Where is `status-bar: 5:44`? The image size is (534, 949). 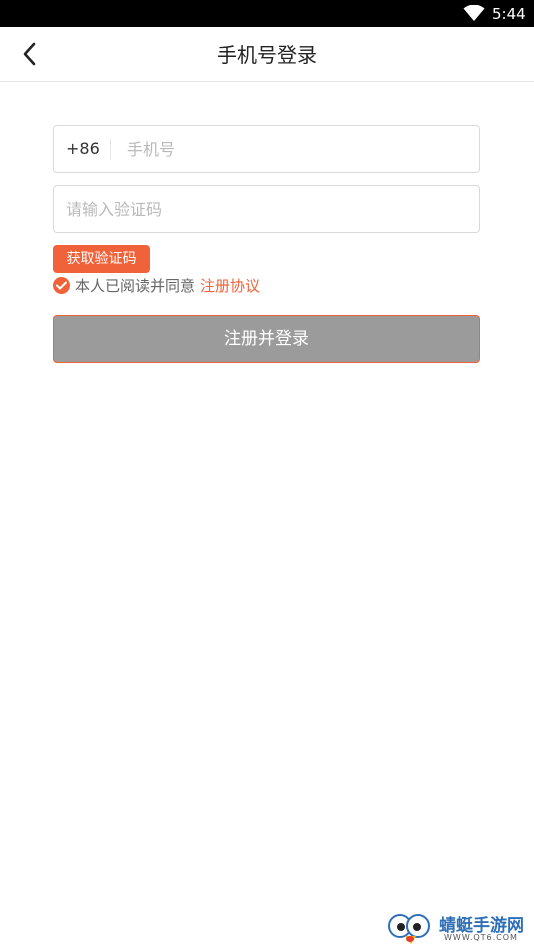 status-bar: 5:44 is located at coordinates (267, 13).